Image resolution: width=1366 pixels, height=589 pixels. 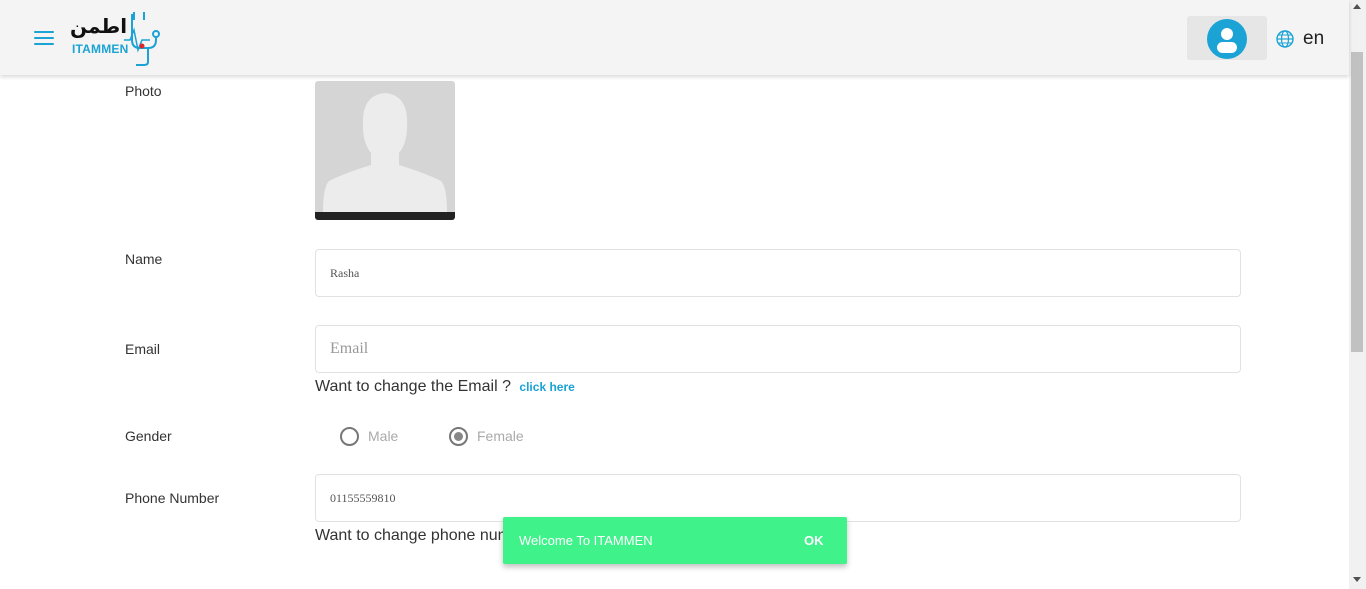 What do you see at coordinates (1357, 6) in the screenshot?
I see `scroll-up-arrow-icon` at bounding box center [1357, 6].